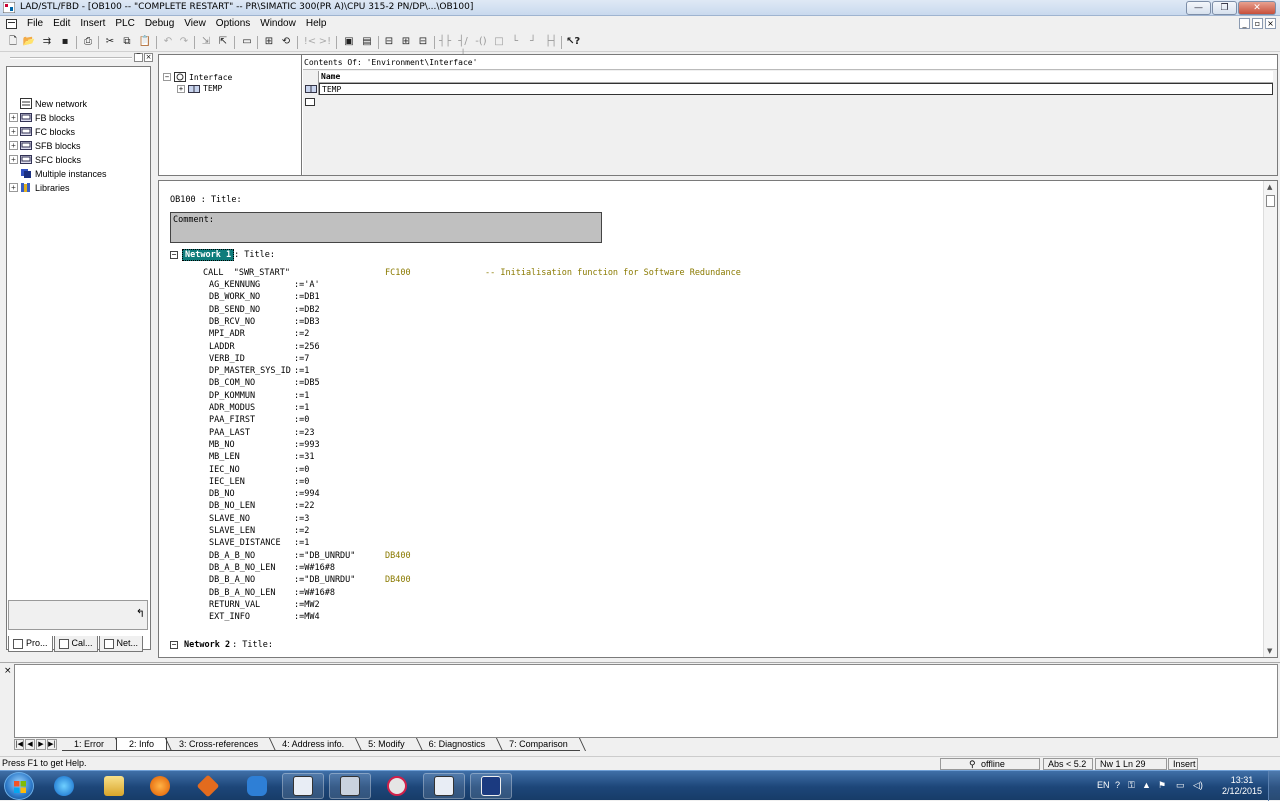 This screenshot has height=801, width=1280. I want to click on param-name: MPI_ADR, so click(227, 334).